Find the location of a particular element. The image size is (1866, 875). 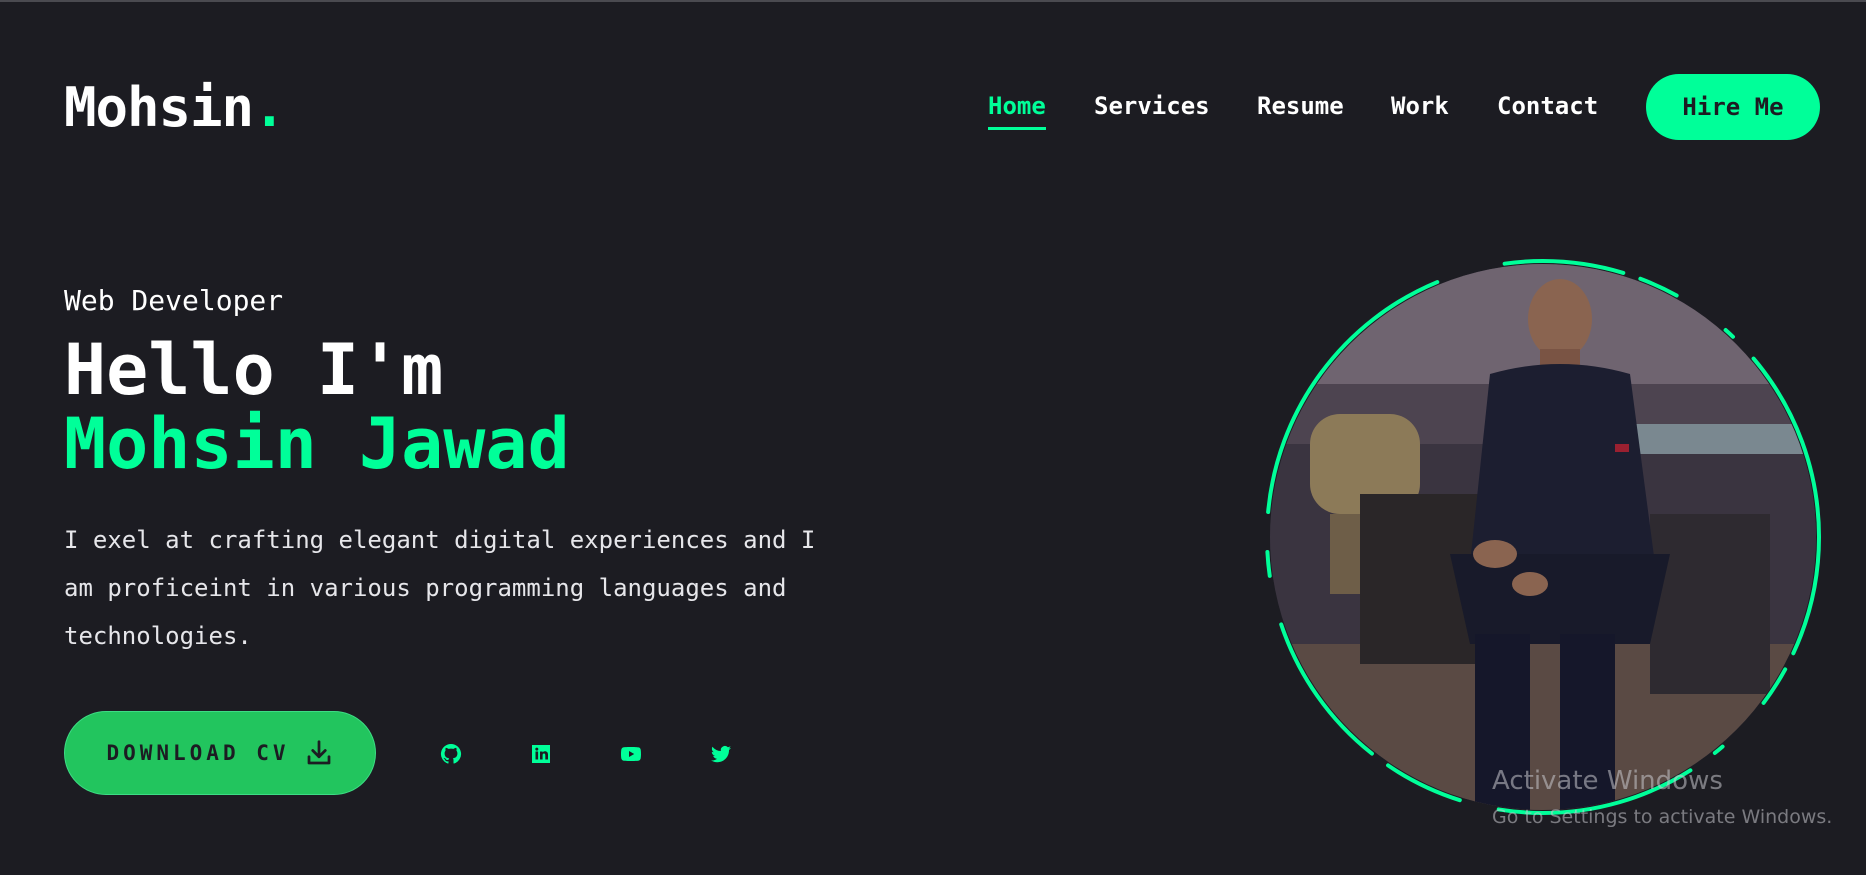

nav-home: Home is located at coordinates (1017, 109).